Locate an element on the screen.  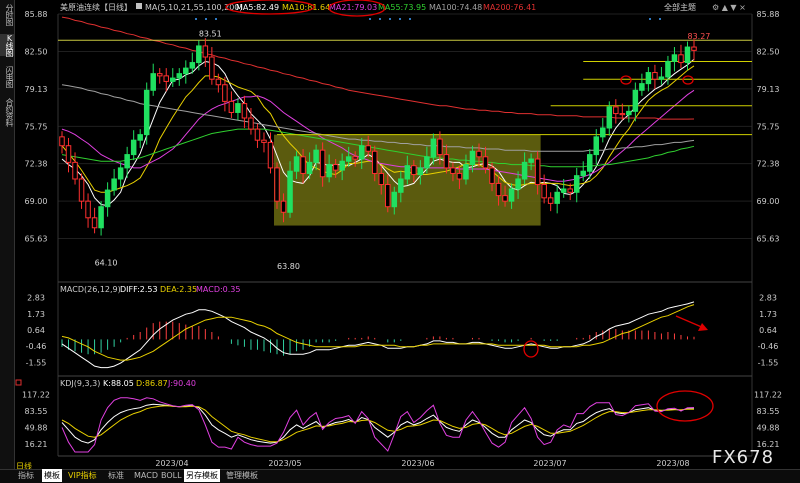
tab-save-template: 另存模板 is located at coordinates (202, 475).